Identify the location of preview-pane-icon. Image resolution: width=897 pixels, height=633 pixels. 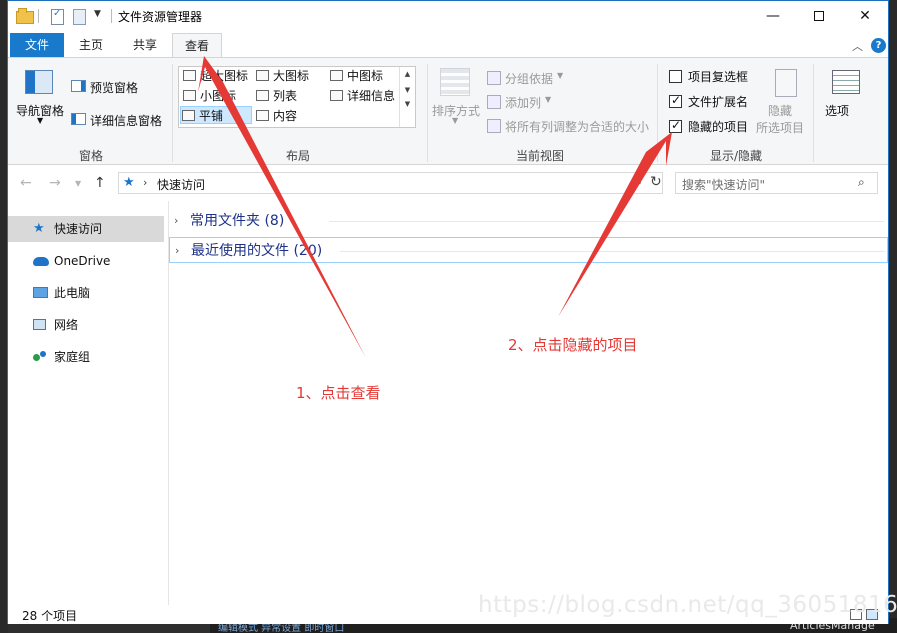
(78, 86).